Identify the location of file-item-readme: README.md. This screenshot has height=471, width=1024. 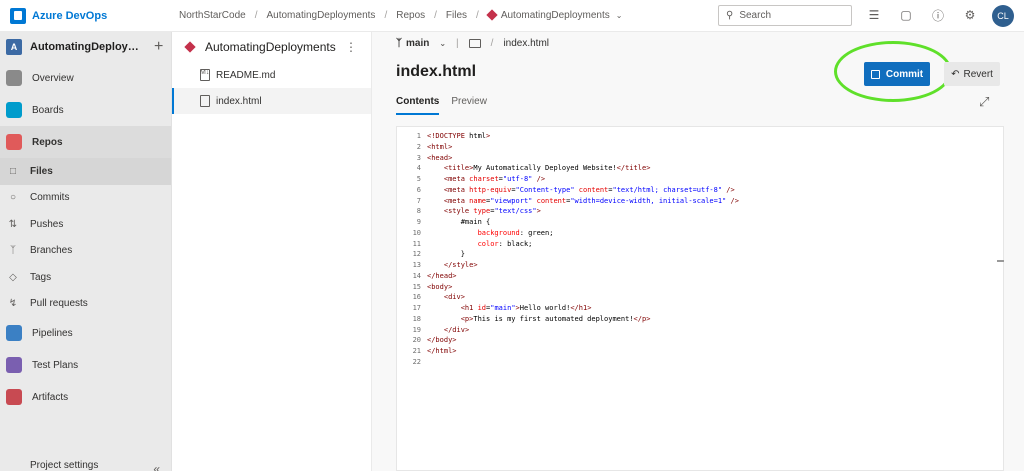
(271, 75).